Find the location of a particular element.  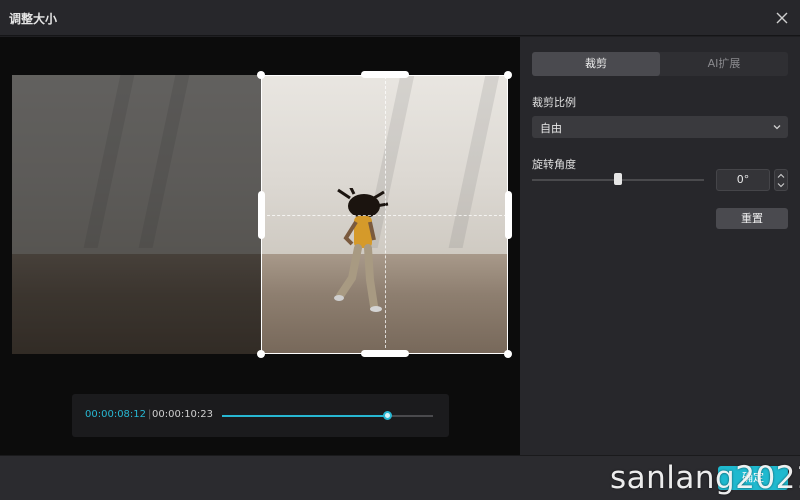

crop-handle-left is located at coordinates (261, 215).